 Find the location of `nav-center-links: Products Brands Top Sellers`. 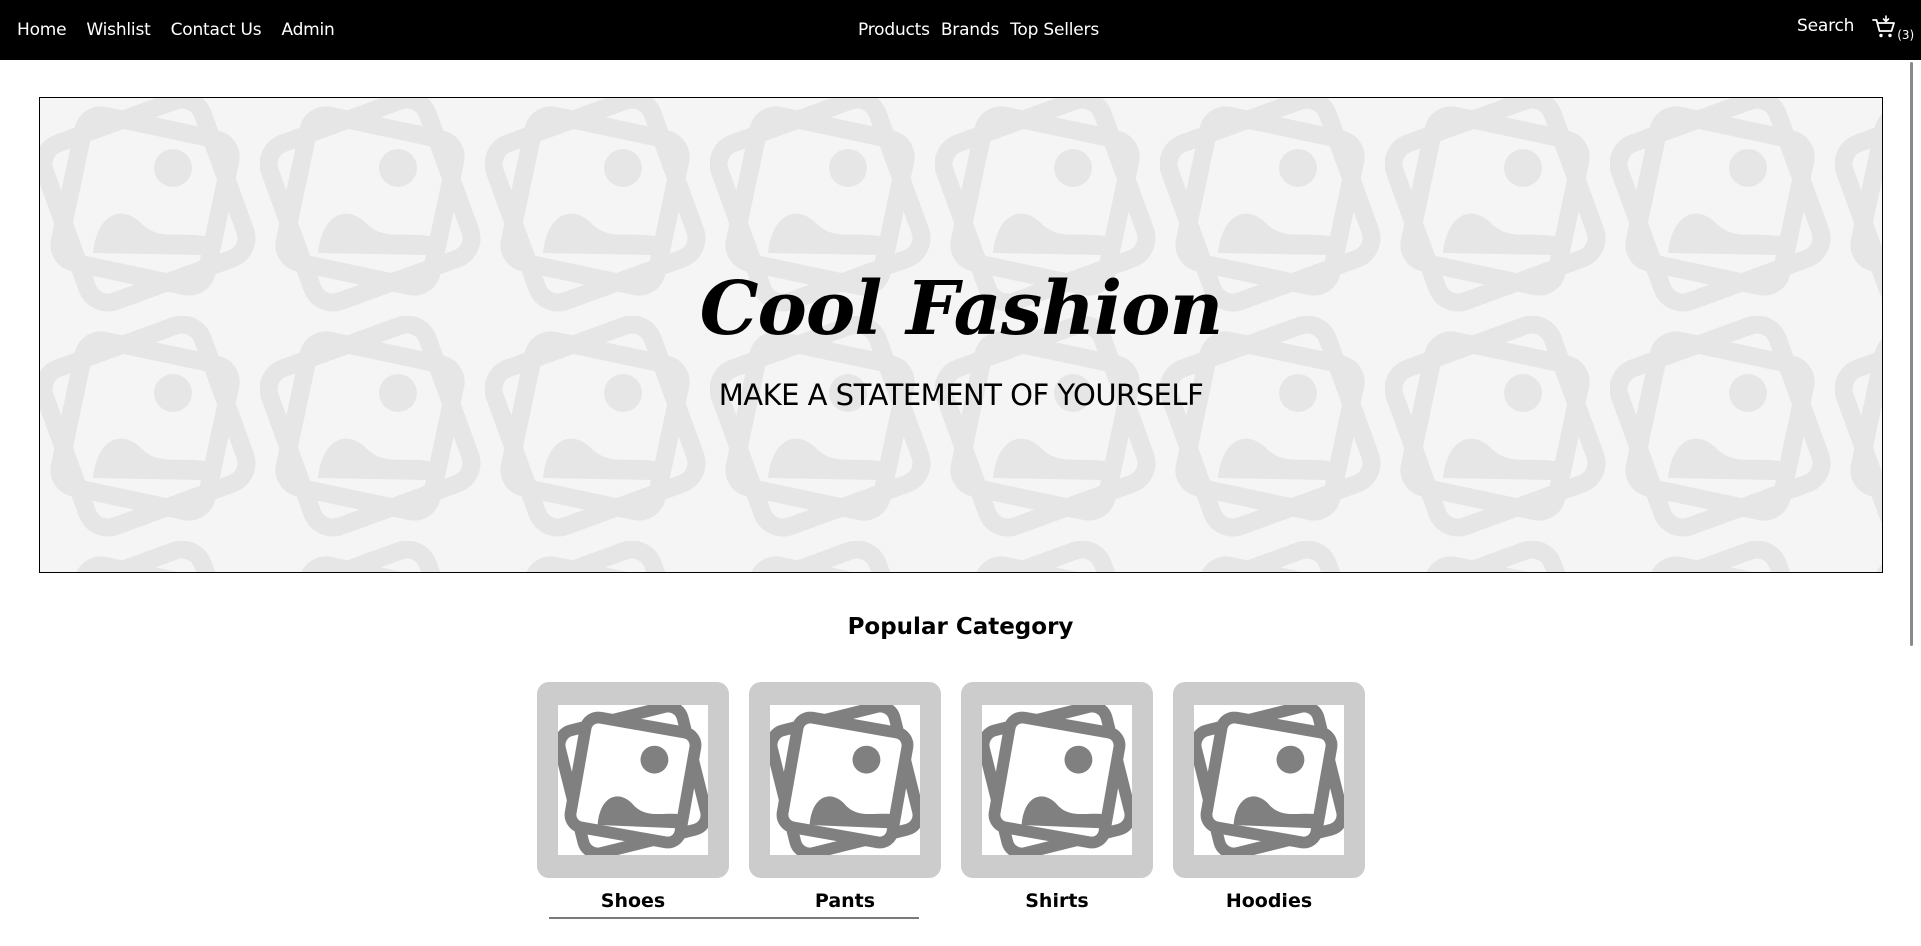

nav-center-links: Products Brands Top Sellers is located at coordinates (978, 30).